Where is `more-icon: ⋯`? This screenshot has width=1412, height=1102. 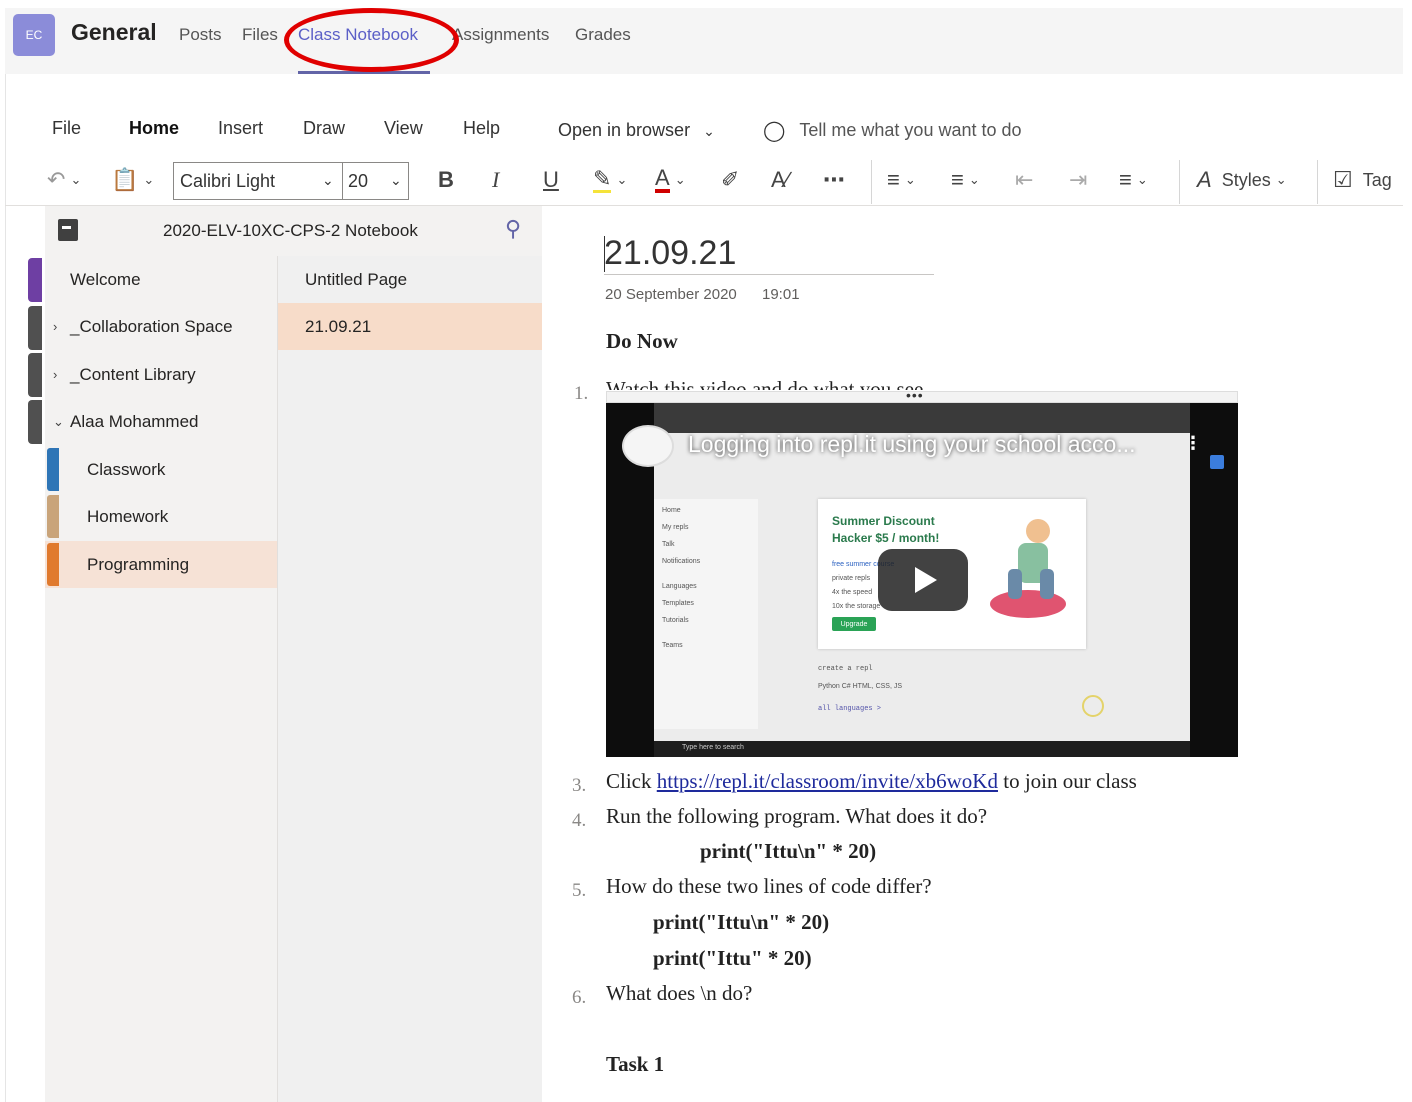
more-icon: ⋯ is located at coordinates (834, 179).